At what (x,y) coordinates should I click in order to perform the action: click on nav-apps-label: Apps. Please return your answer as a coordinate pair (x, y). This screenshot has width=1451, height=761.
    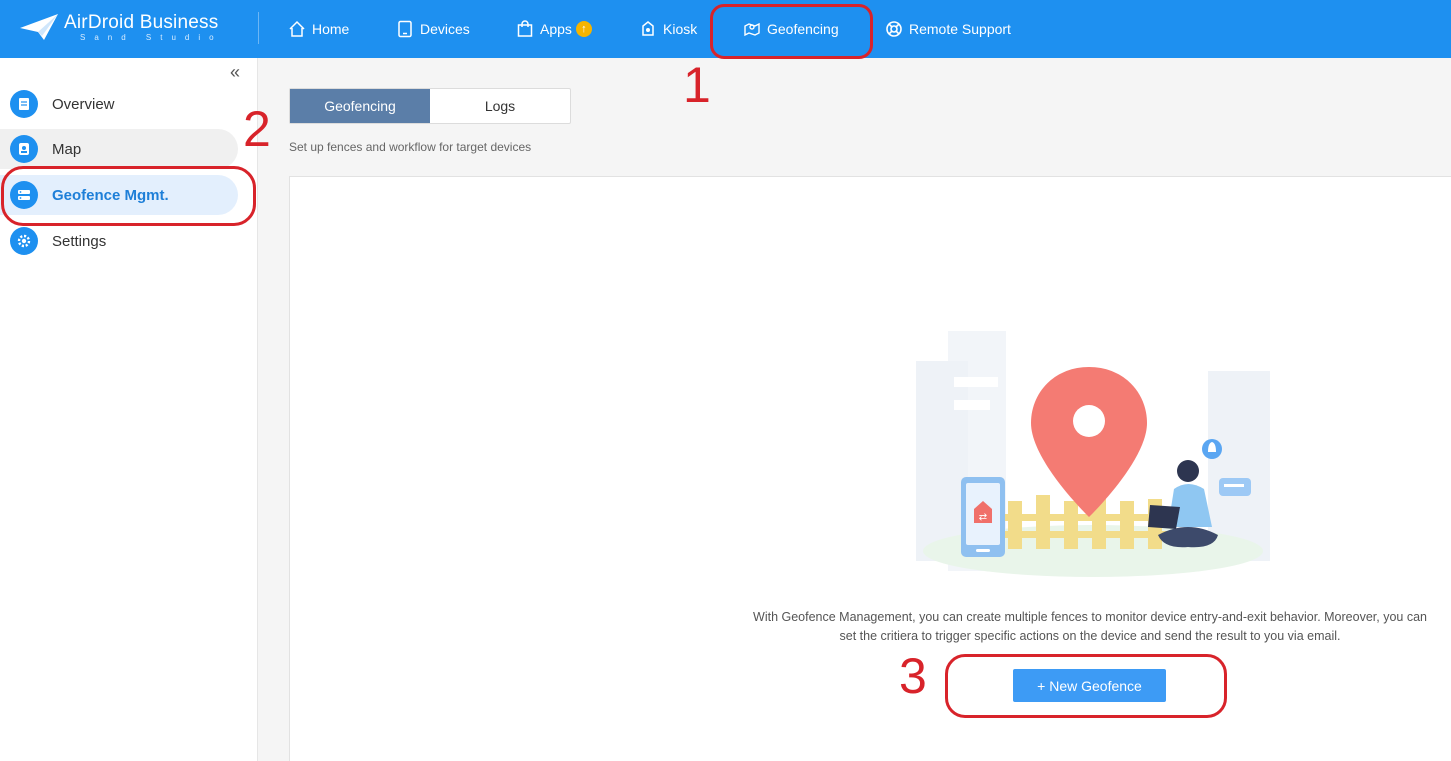
    Looking at the image, I should click on (556, 29).